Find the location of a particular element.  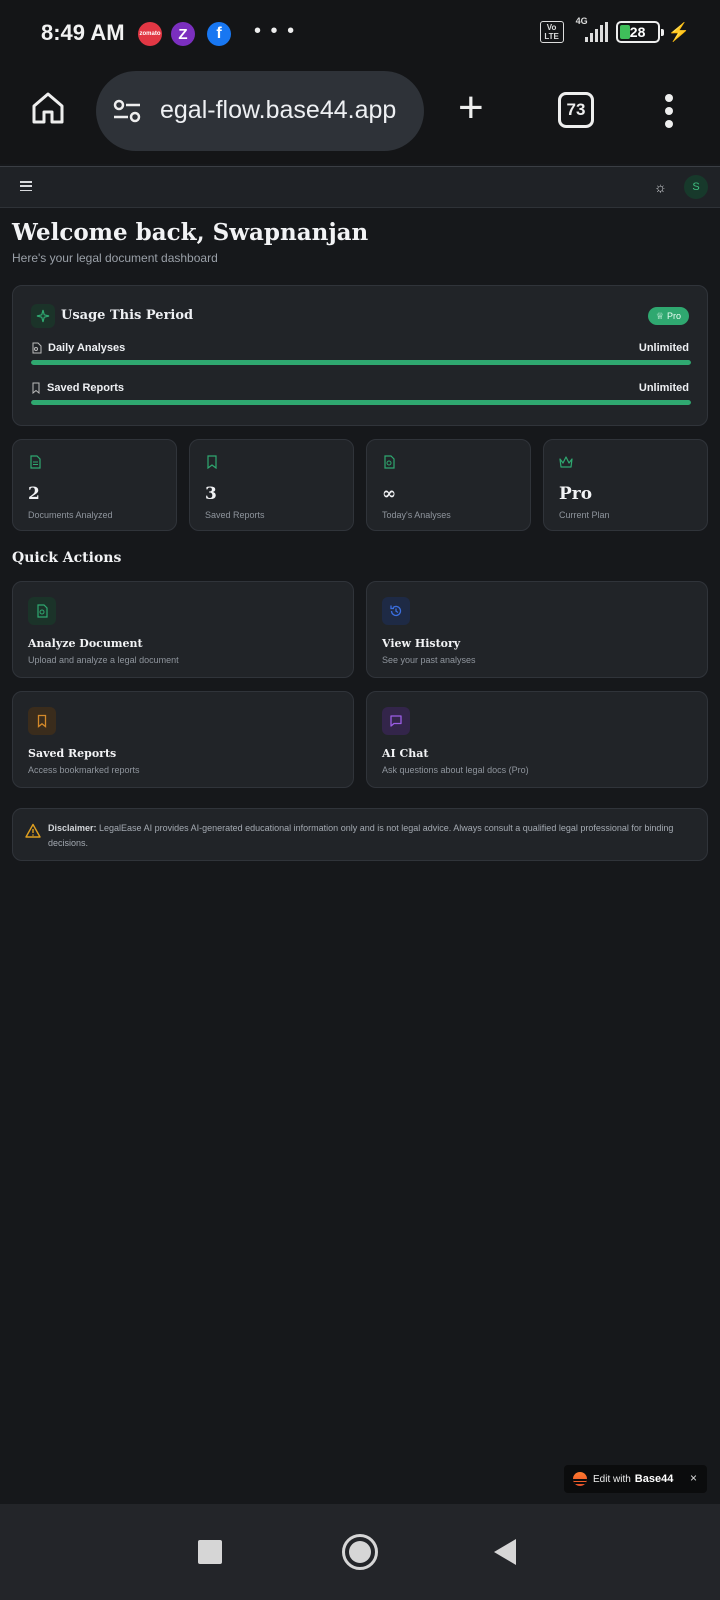

warning-icon is located at coordinates (33, 830).